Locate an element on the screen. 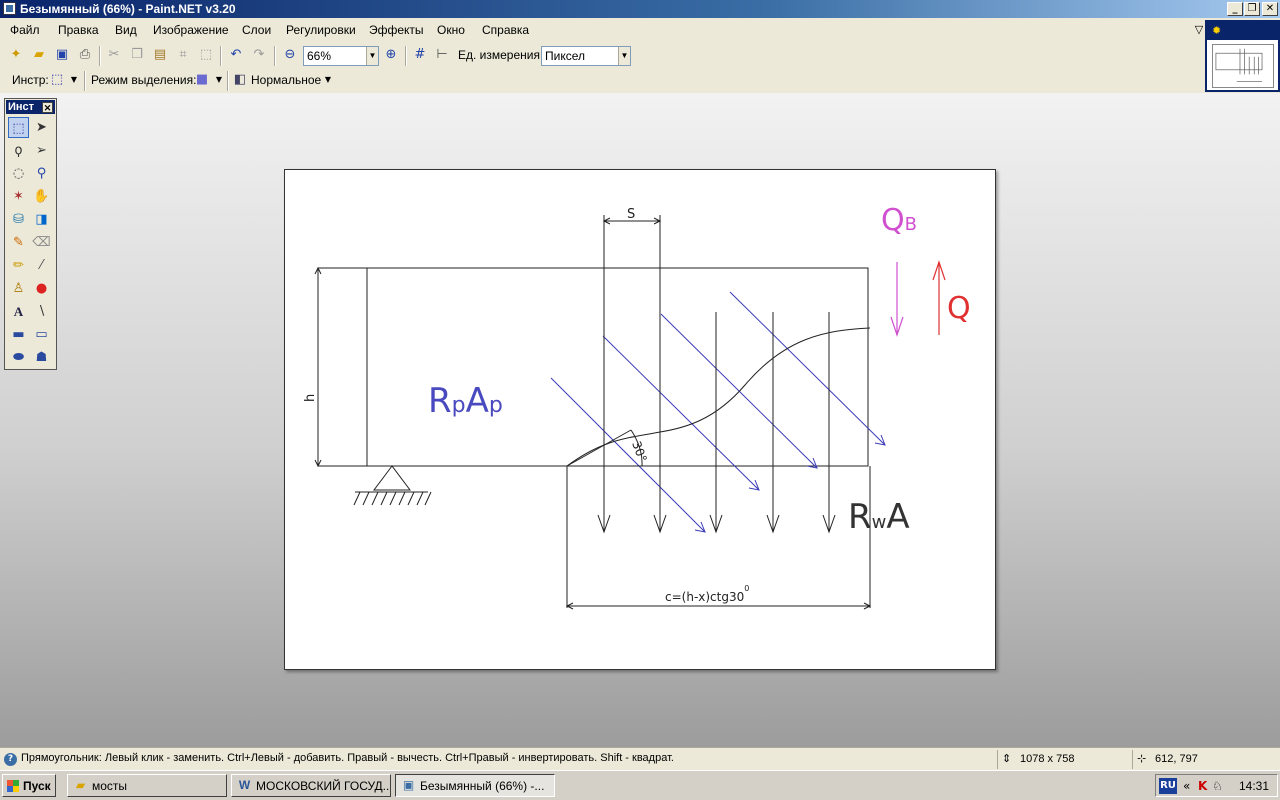  copy-icon: ❐ is located at coordinates (137, 55).